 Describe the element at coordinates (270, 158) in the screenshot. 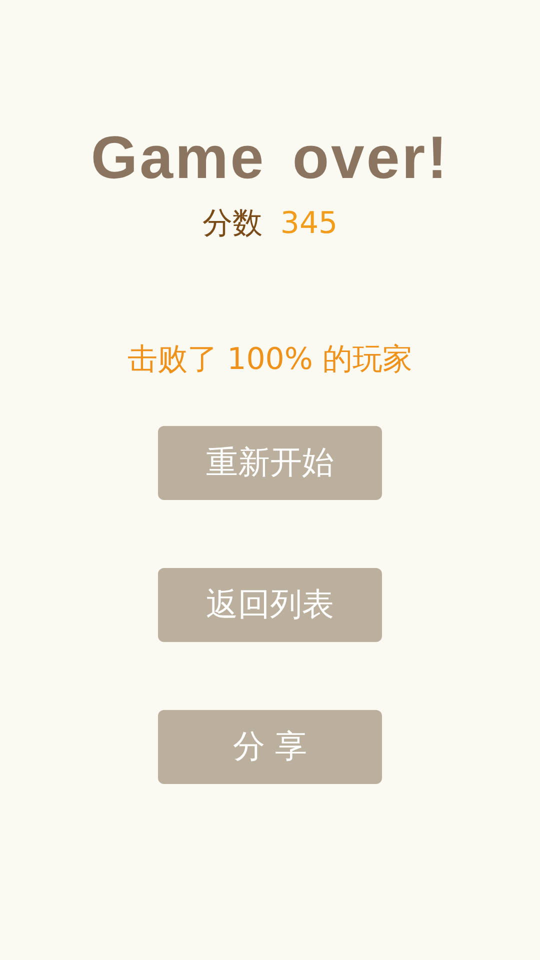

I see `game-over-title: Game over!` at that location.